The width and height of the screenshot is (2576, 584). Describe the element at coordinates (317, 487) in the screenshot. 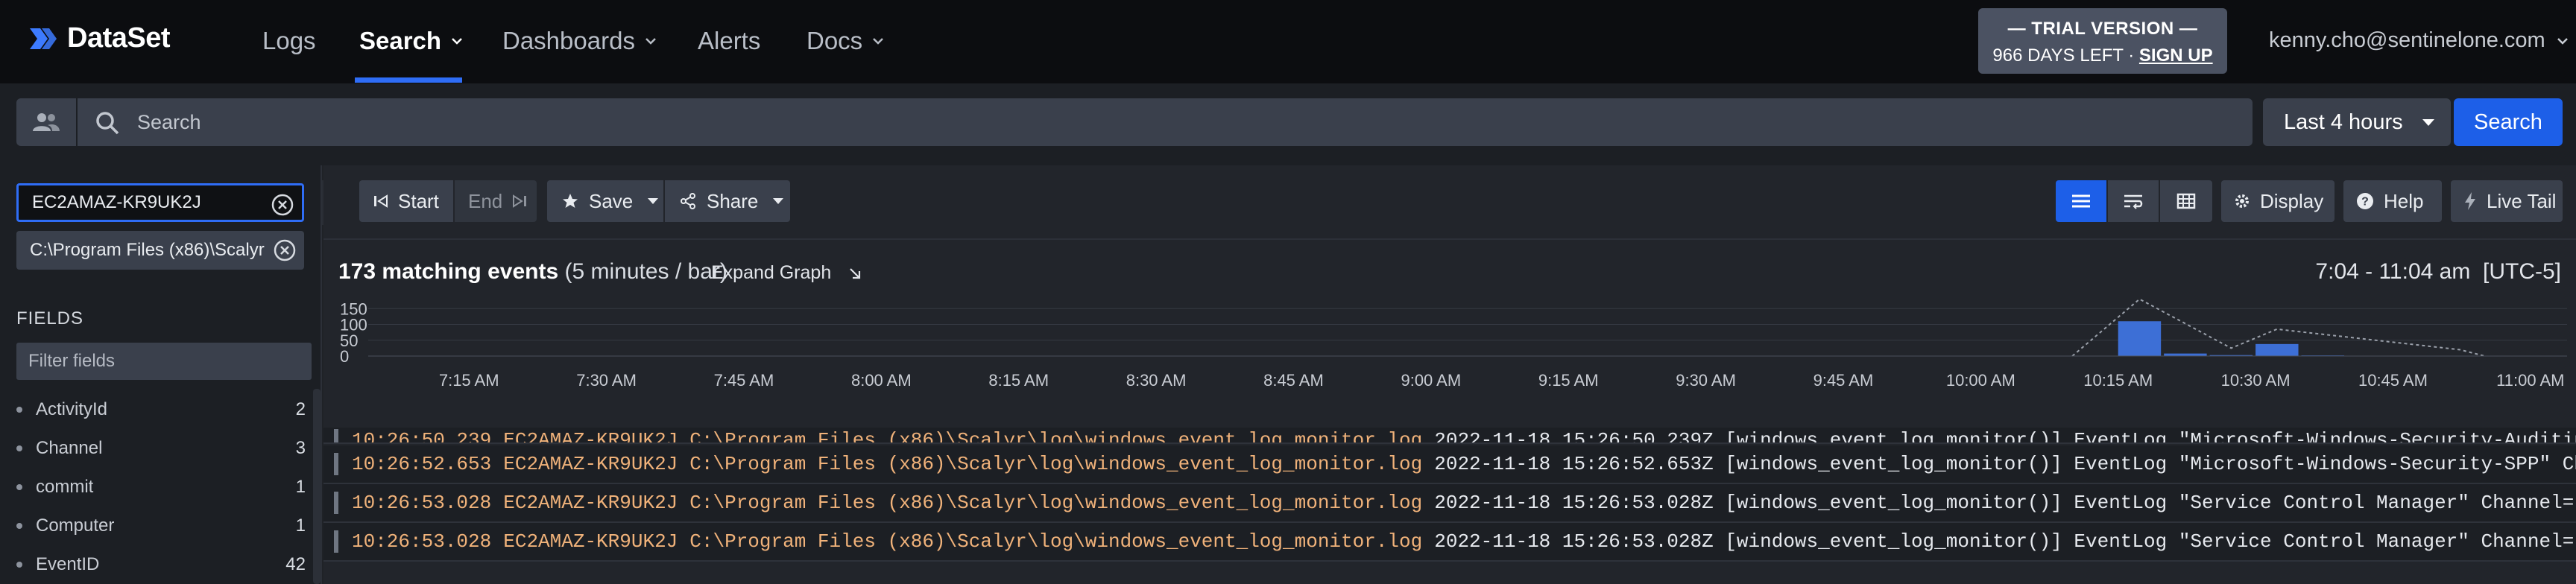

I see `sidebar-scrollbar` at that location.